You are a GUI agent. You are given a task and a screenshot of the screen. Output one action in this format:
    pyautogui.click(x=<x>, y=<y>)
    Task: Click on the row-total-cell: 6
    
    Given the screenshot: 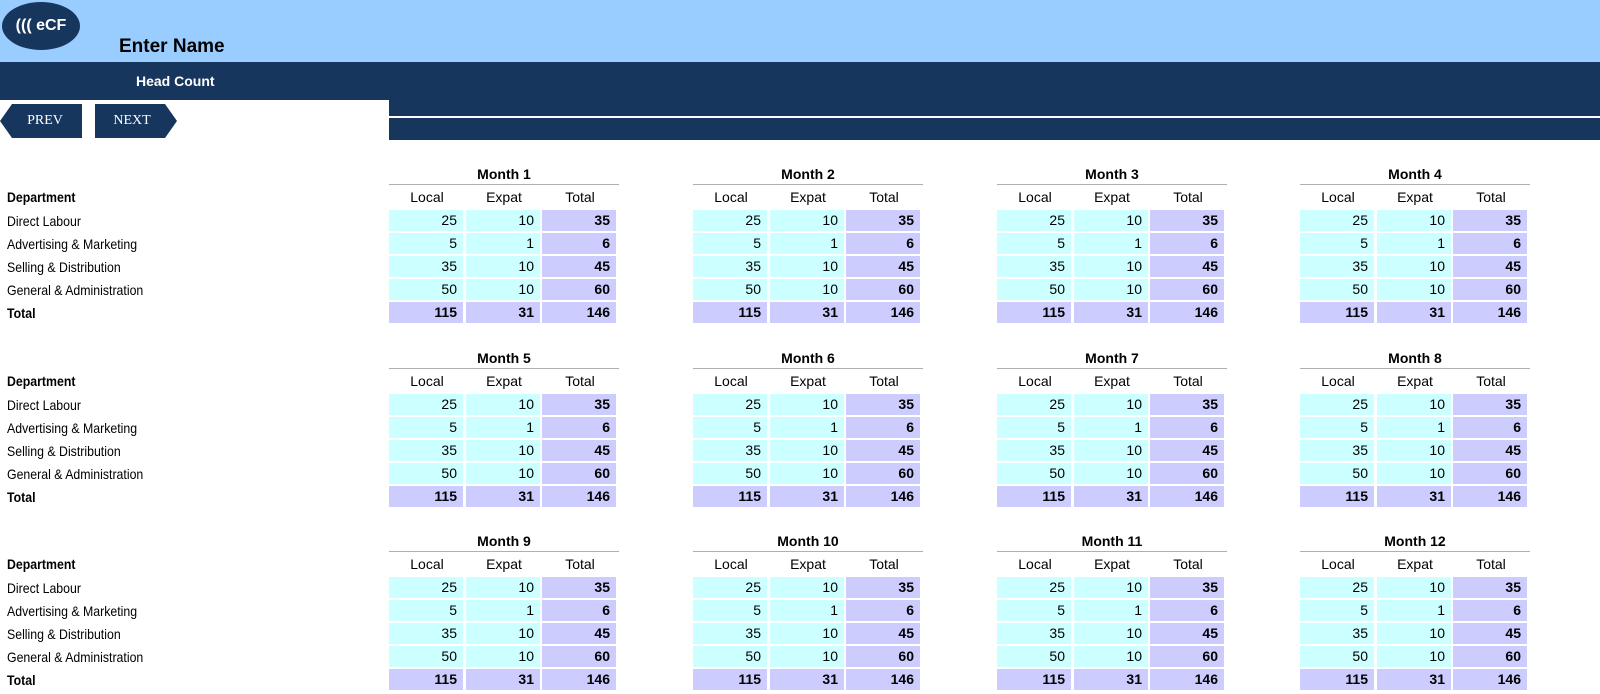 What is the action you would take?
    pyautogui.click(x=1187, y=610)
    